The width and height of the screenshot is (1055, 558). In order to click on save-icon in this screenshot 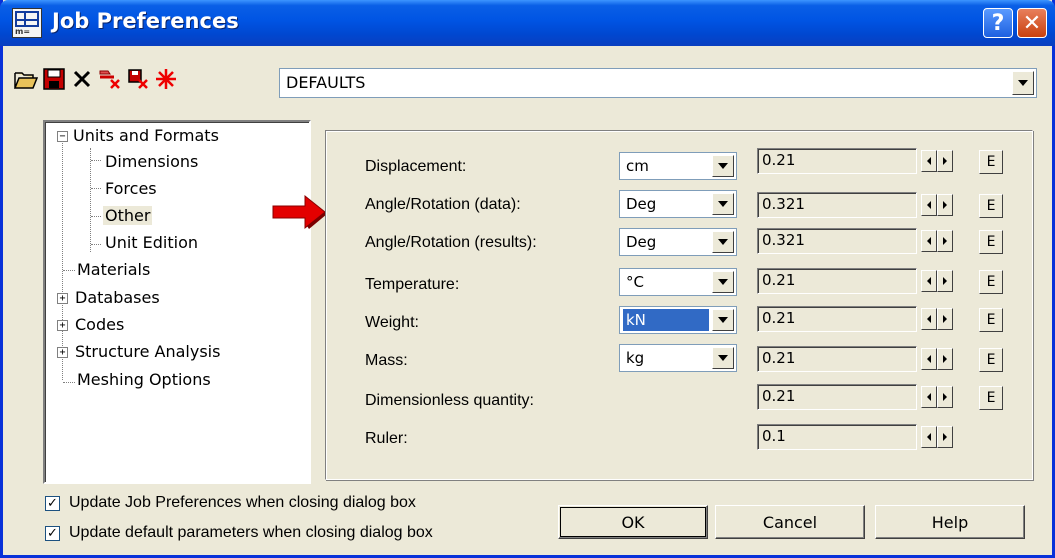, I will do `click(54, 79)`.